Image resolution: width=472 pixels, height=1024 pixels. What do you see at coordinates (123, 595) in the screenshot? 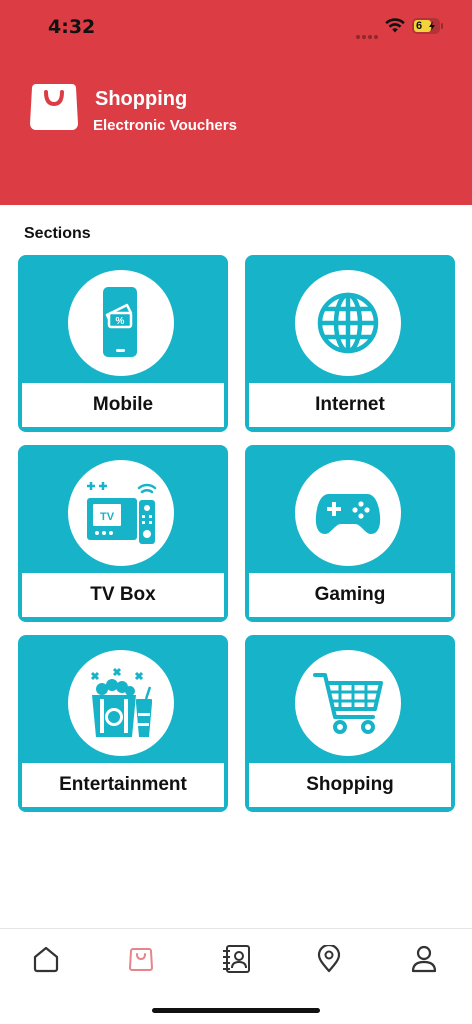
I see `card-label: TV Box` at bounding box center [123, 595].